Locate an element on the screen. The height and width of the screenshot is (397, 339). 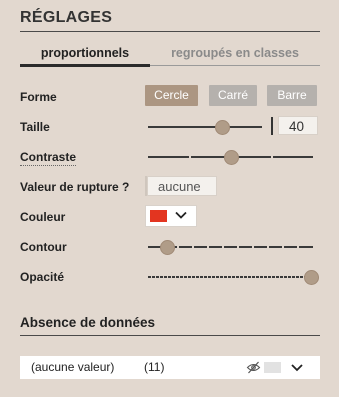
contraste-slider-thumb is located at coordinates (231, 157).